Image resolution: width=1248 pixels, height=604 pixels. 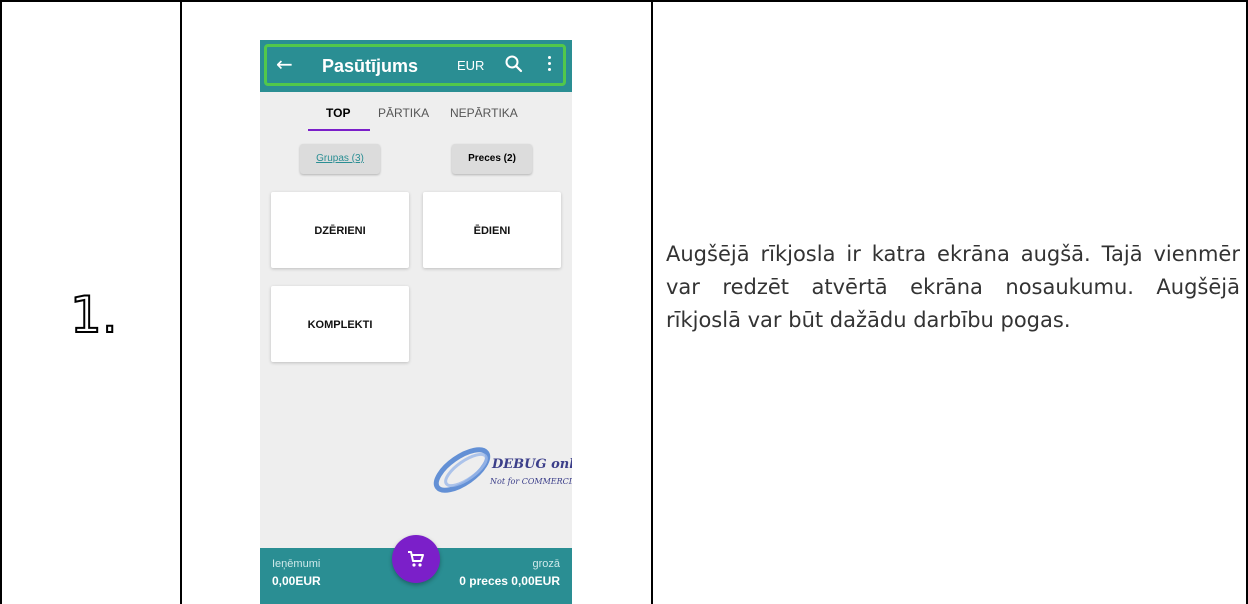 What do you see at coordinates (514, 64) in the screenshot?
I see `search-icon` at bounding box center [514, 64].